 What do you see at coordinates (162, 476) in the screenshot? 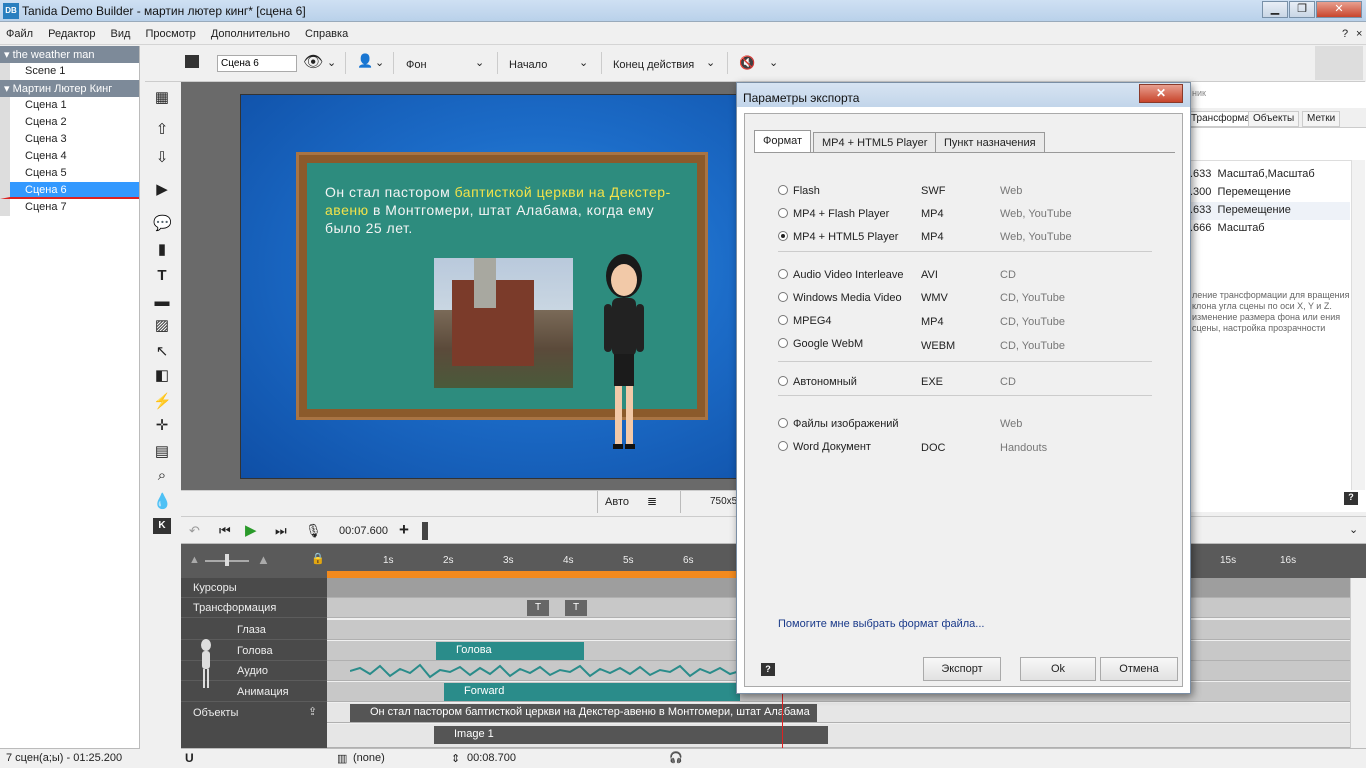
I see `zoom-icon: ⌕` at bounding box center [162, 476].